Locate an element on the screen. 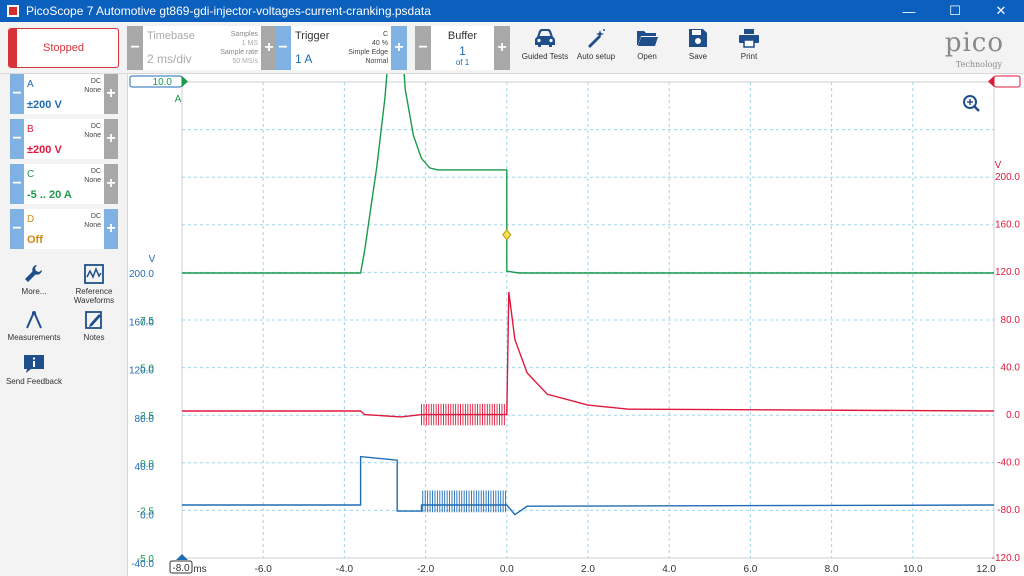  channel-a-range: ±200 V is located at coordinates (44, 105).